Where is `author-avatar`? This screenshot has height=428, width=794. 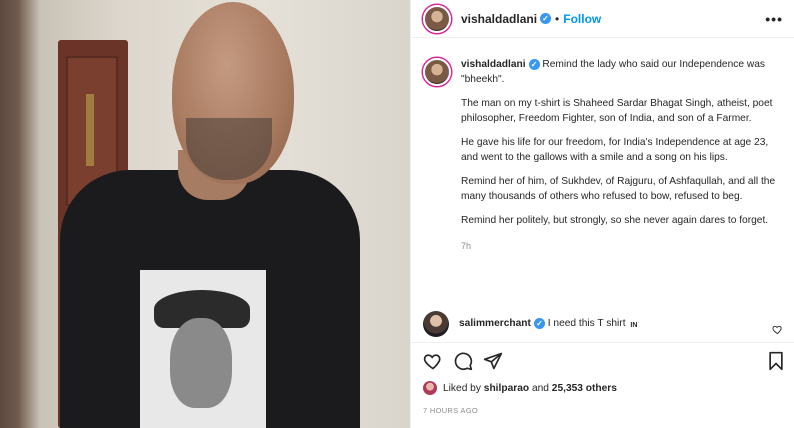 author-avatar is located at coordinates (437, 18).